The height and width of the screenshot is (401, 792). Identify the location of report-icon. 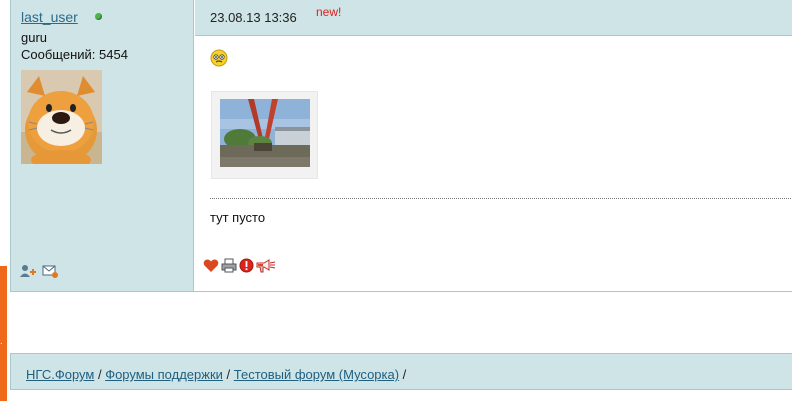
(246, 265).